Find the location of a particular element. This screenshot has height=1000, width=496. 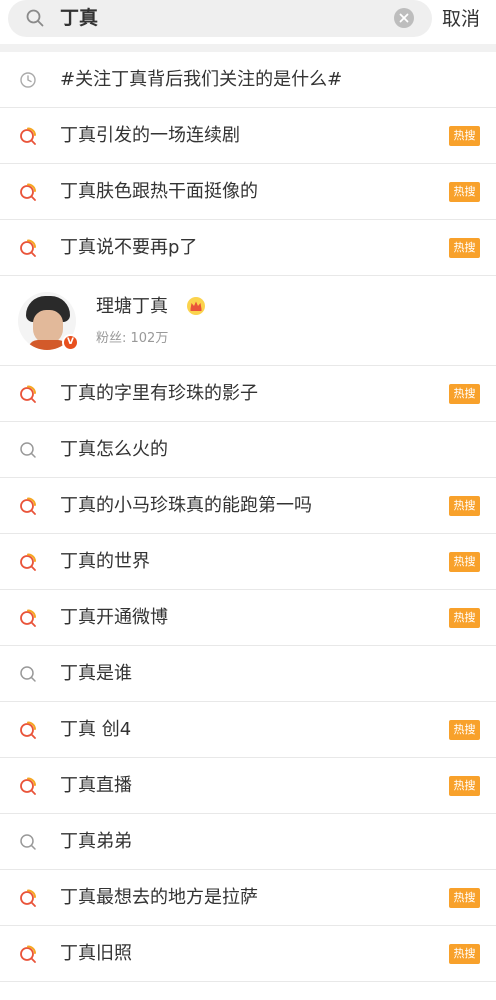

suggestion-item-label: 丁真最想去的地方是拉萨 is located at coordinates (159, 897).